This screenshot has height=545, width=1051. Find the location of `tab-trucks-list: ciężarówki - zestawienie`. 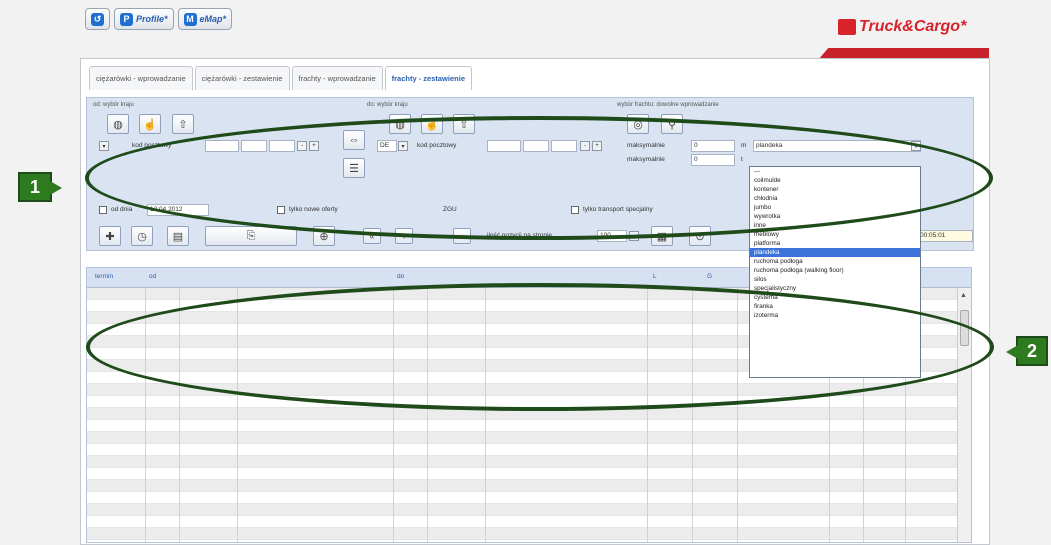

tab-trucks-list: ciężarówki - zestawienie is located at coordinates (242, 78).